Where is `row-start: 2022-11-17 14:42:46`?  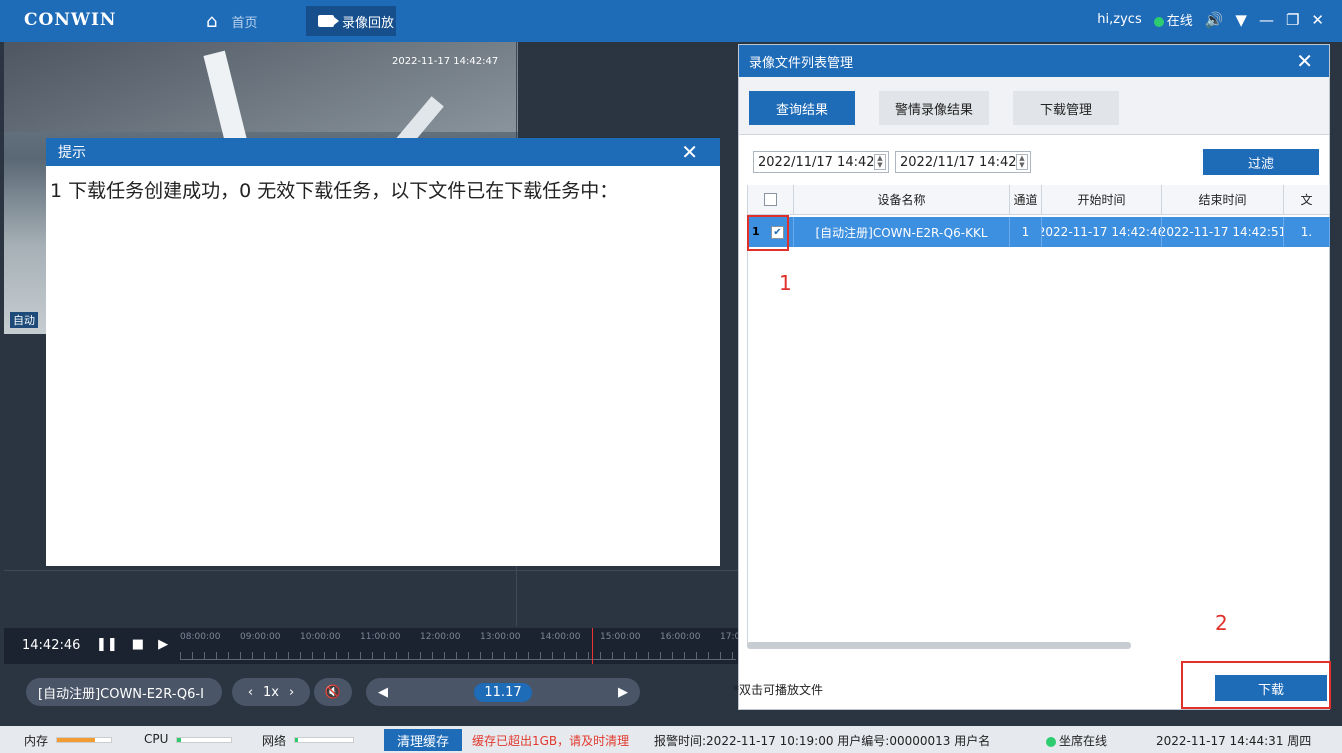
row-start: 2022-11-17 14:42:46 is located at coordinates (1102, 232).